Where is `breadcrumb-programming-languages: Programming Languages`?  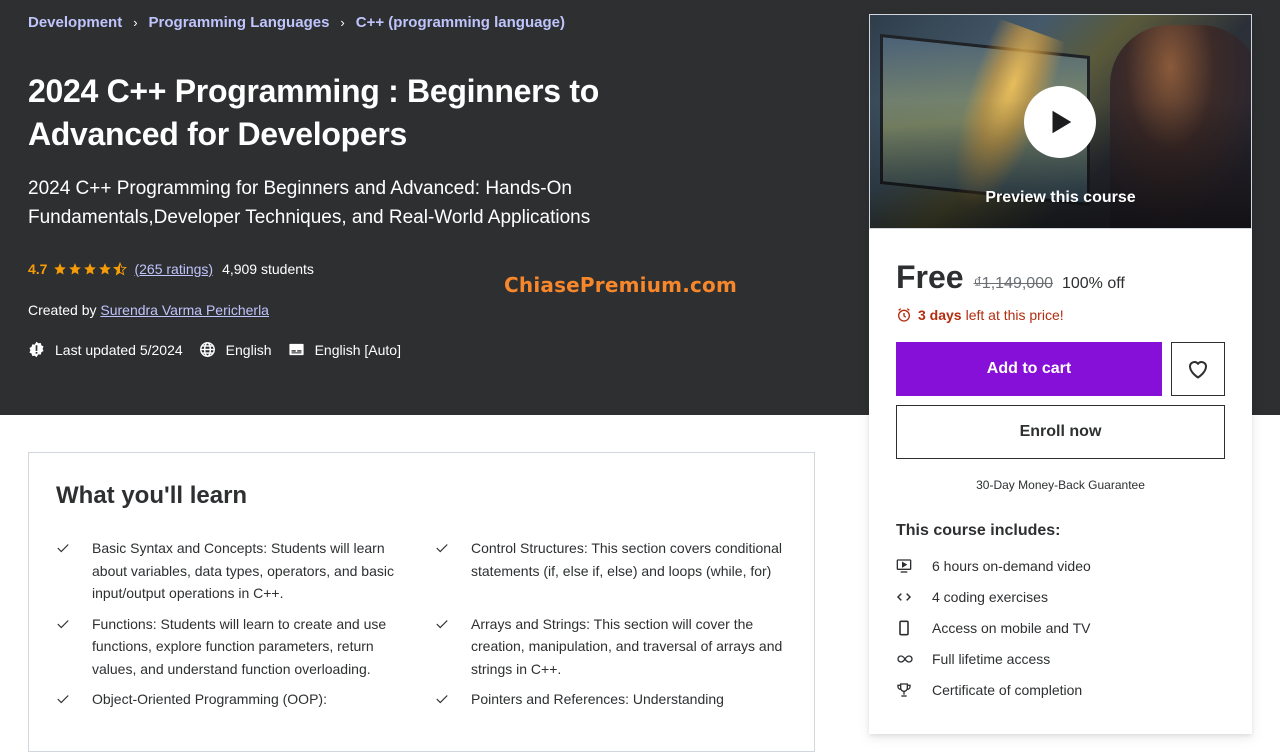 breadcrumb-programming-languages: Programming Languages is located at coordinates (239, 22).